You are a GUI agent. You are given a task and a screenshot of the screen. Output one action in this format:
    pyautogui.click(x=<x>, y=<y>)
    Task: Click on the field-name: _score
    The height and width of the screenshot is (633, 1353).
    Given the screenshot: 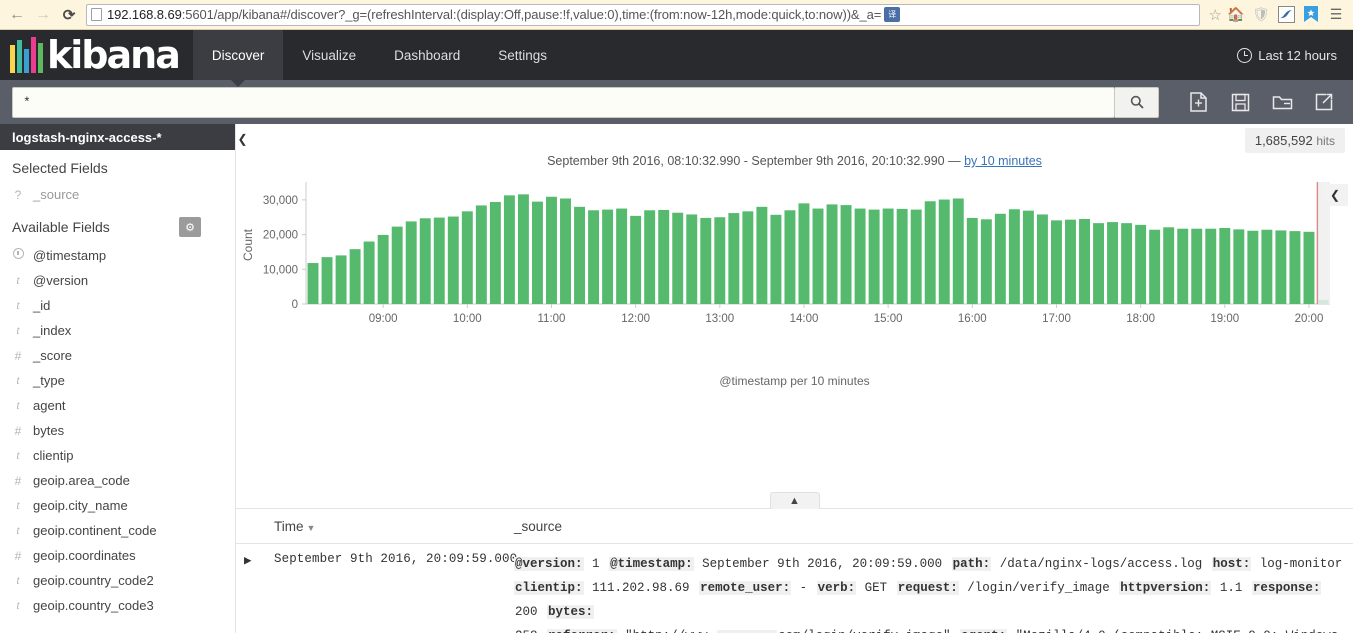 What is the action you would take?
    pyautogui.click(x=53, y=355)
    